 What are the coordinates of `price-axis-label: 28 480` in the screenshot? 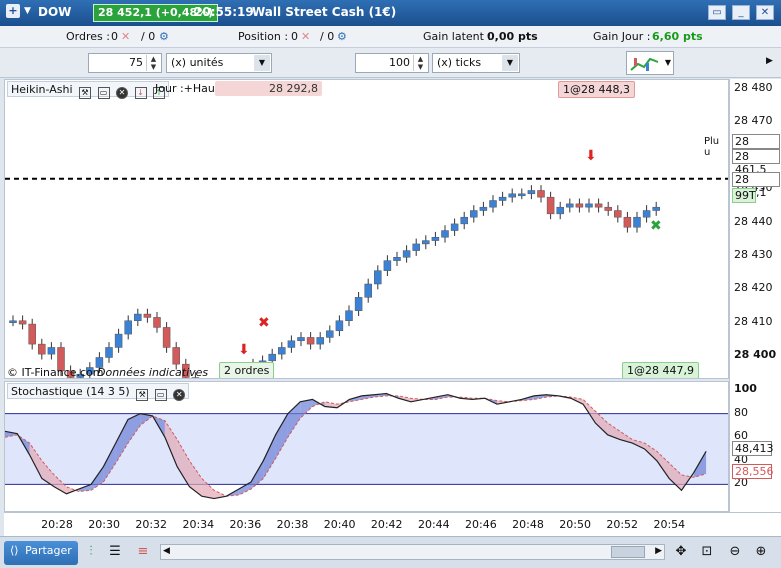 It's located at (753, 87).